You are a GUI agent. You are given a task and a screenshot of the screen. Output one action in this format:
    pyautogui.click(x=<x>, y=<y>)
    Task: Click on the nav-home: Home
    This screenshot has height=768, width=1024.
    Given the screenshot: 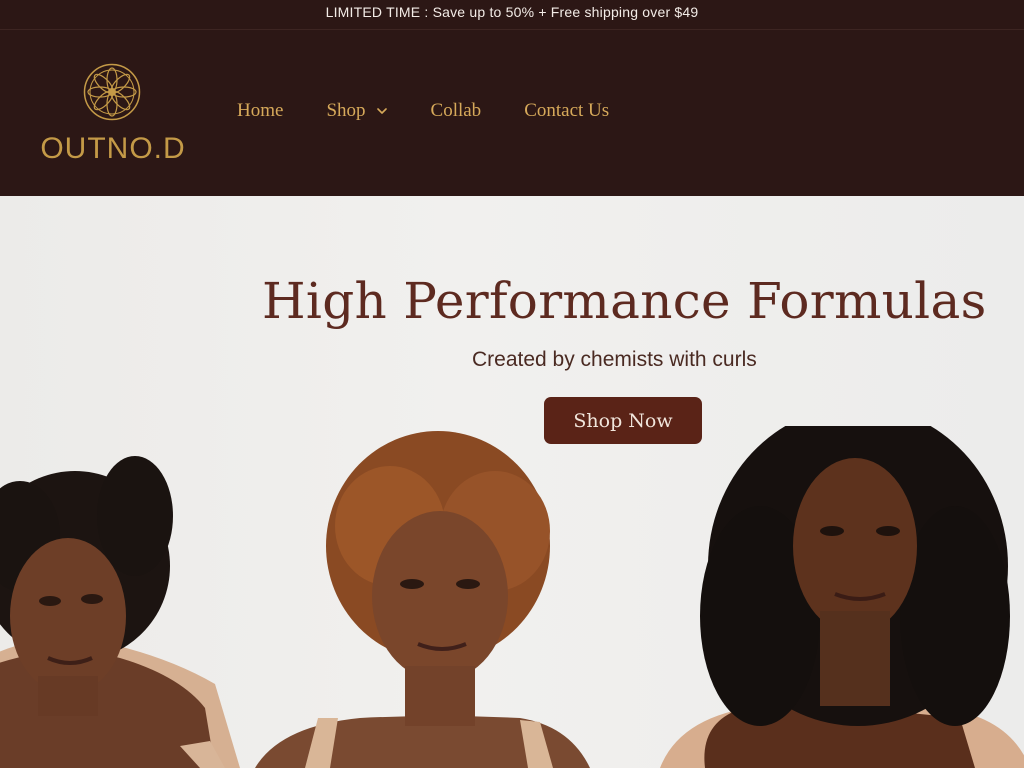 What is the action you would take?
    pyautogui.click(x=260, y=111)
    